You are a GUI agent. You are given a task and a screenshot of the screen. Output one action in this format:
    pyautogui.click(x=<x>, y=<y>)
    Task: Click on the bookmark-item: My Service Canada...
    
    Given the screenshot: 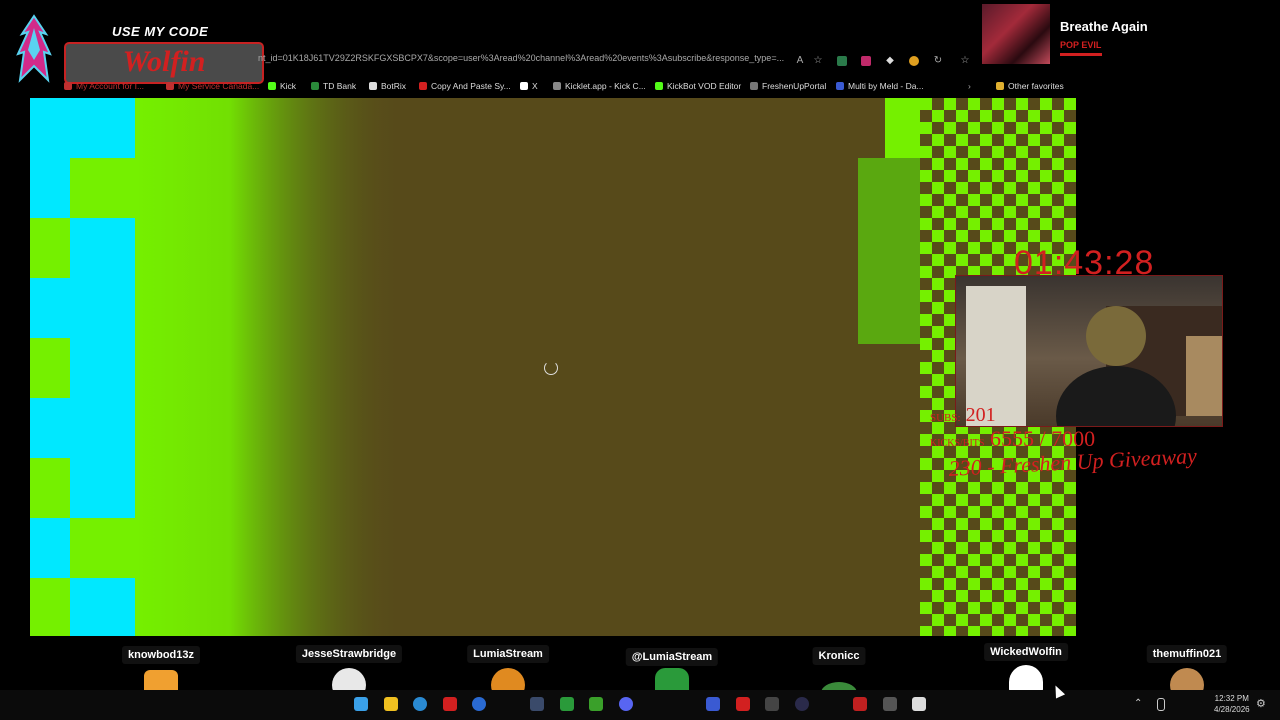 What is the action you would take?
    pyautogui.click(x=212, y=86)
    